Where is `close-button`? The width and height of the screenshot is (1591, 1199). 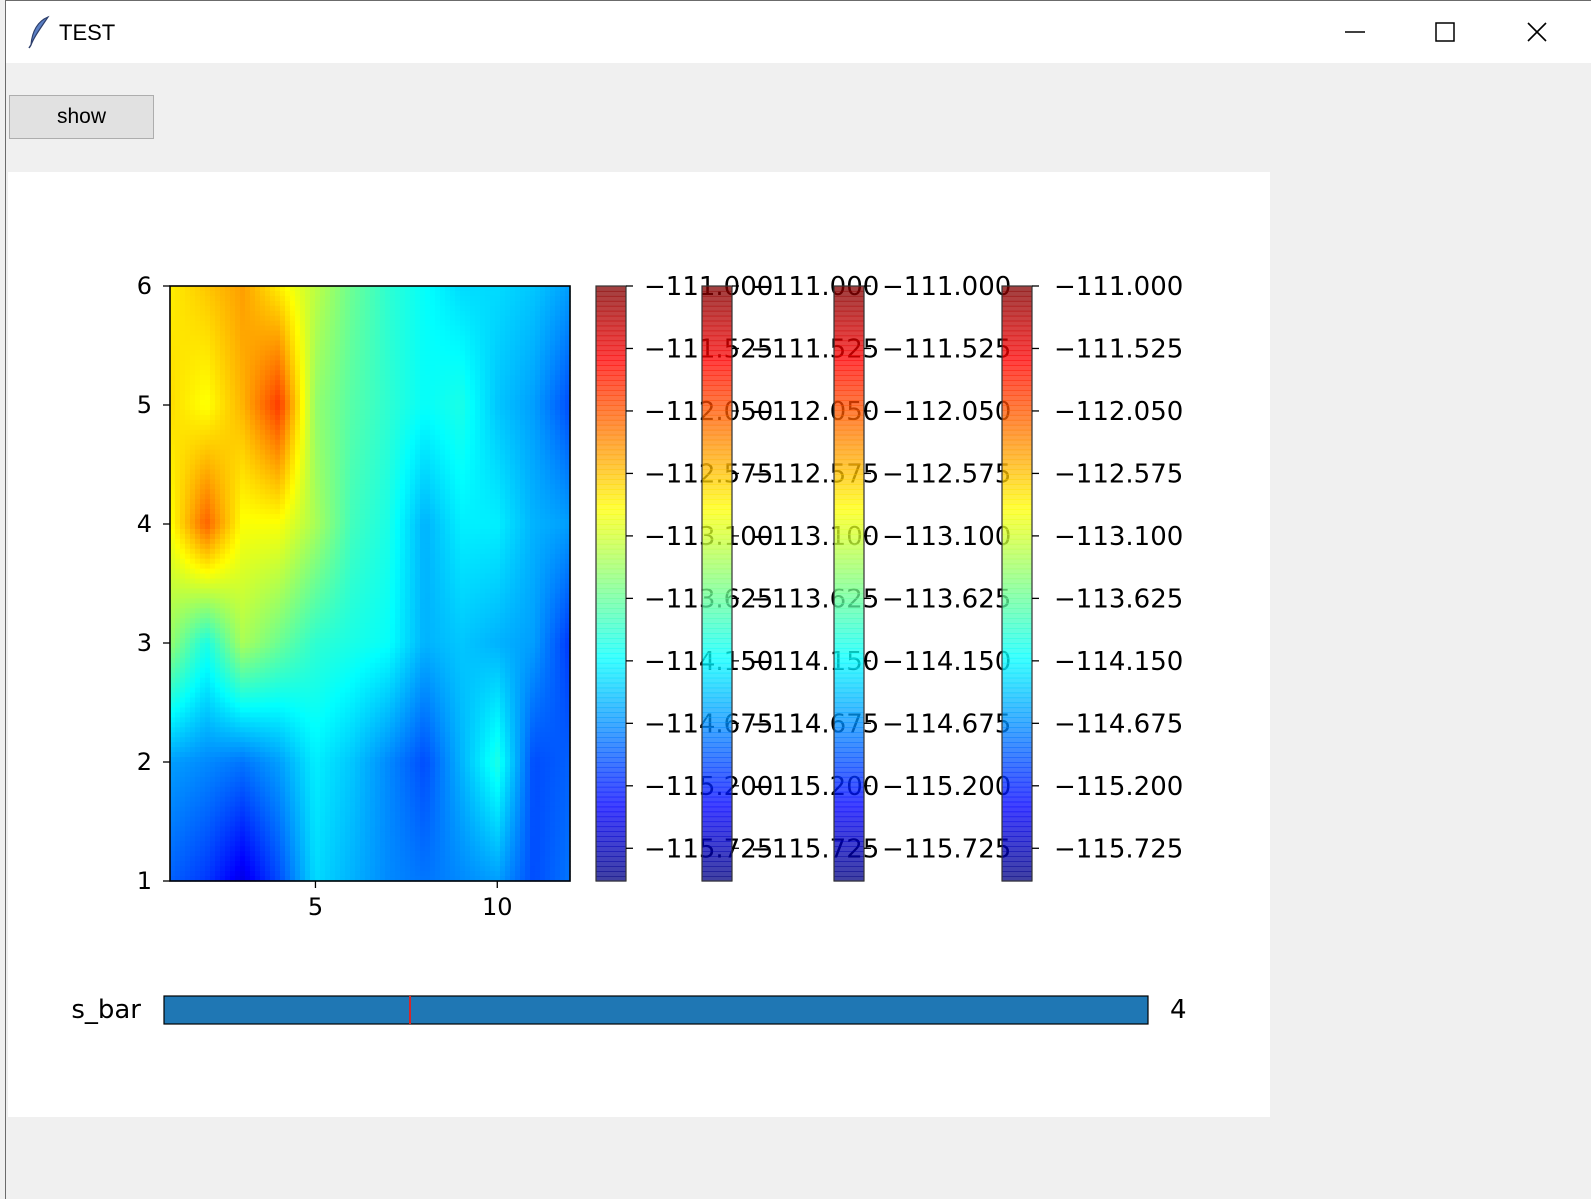 close-button is located at coordinates (1537, 32).